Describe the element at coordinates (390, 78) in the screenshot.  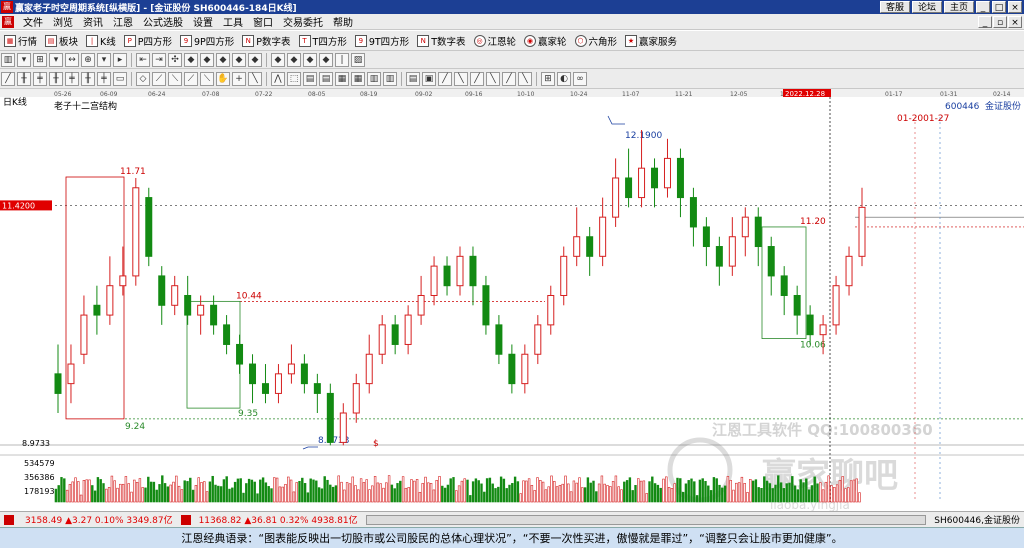
I see `analysis-tool-24-icon: ▥` at that location.